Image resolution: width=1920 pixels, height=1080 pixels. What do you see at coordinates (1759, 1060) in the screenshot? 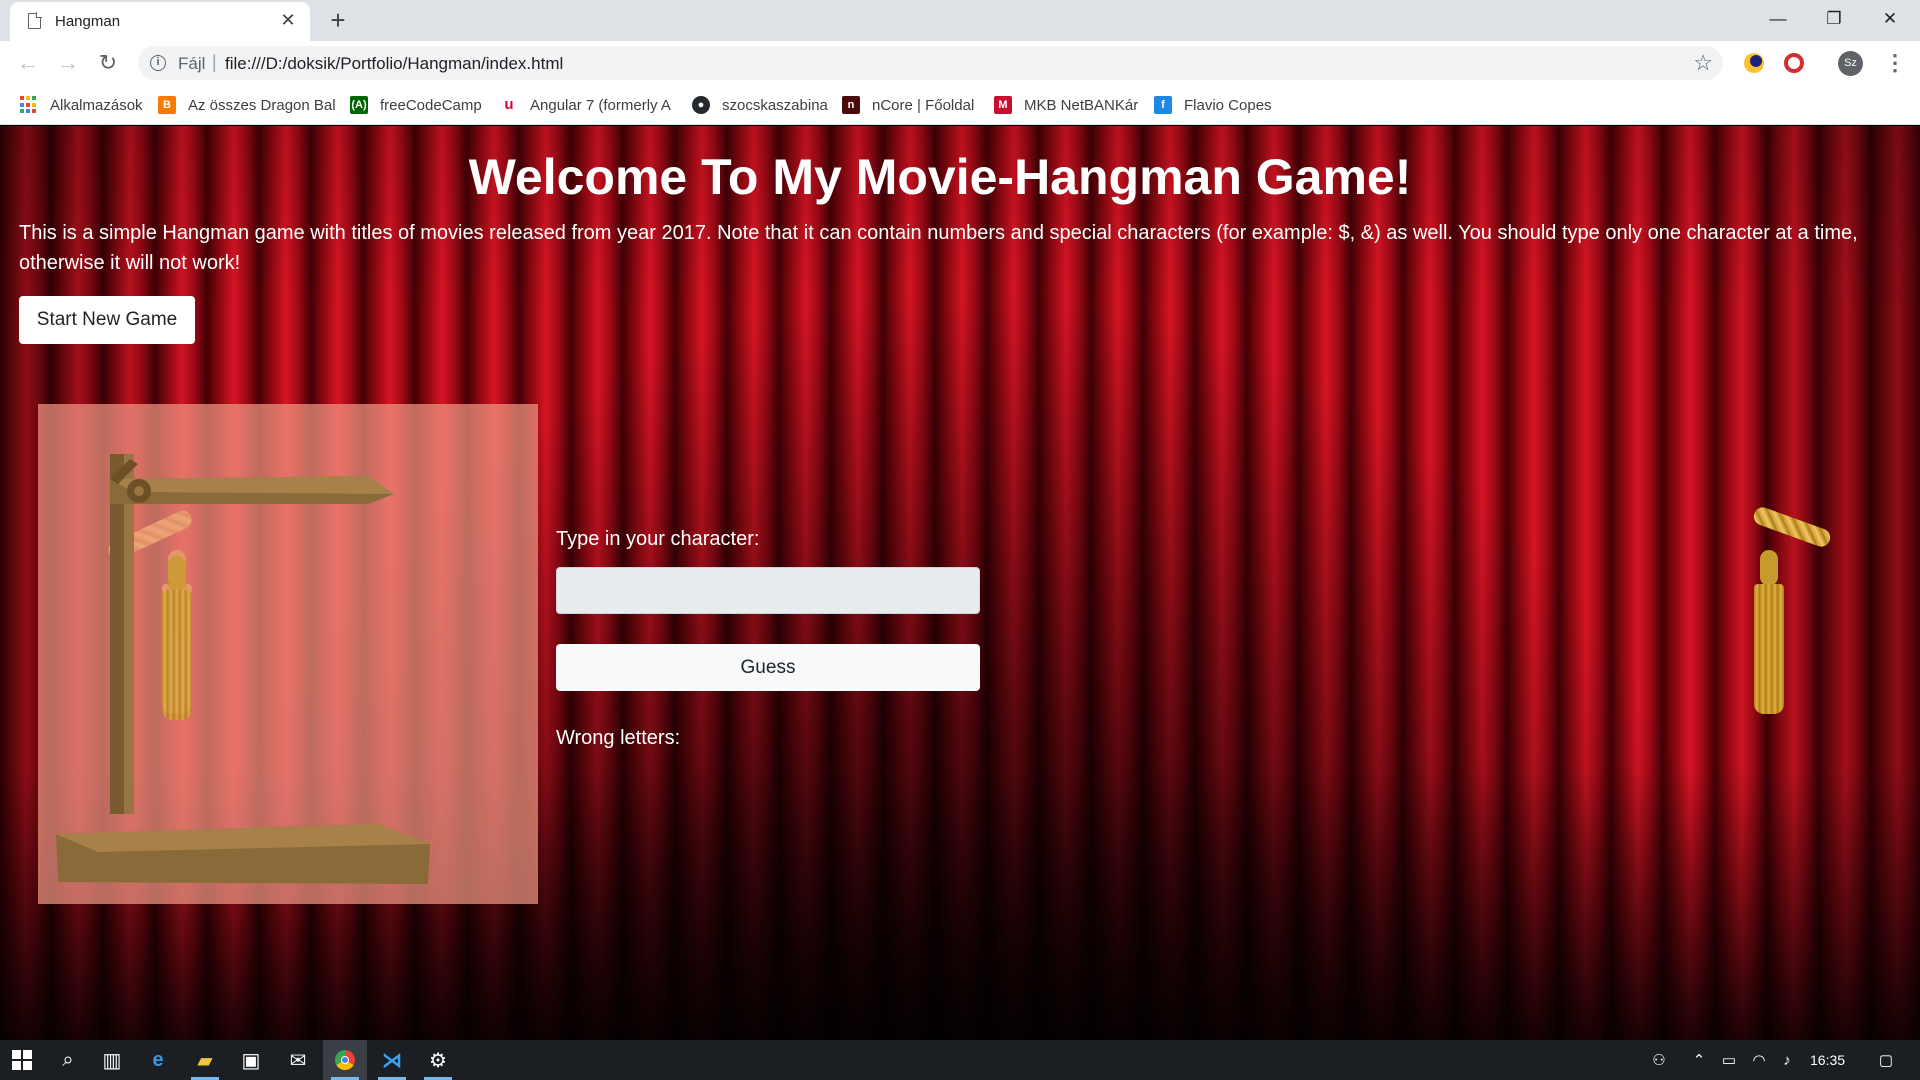
I see `wifi-icon: ◠` at bounding box center [1759, 1060].